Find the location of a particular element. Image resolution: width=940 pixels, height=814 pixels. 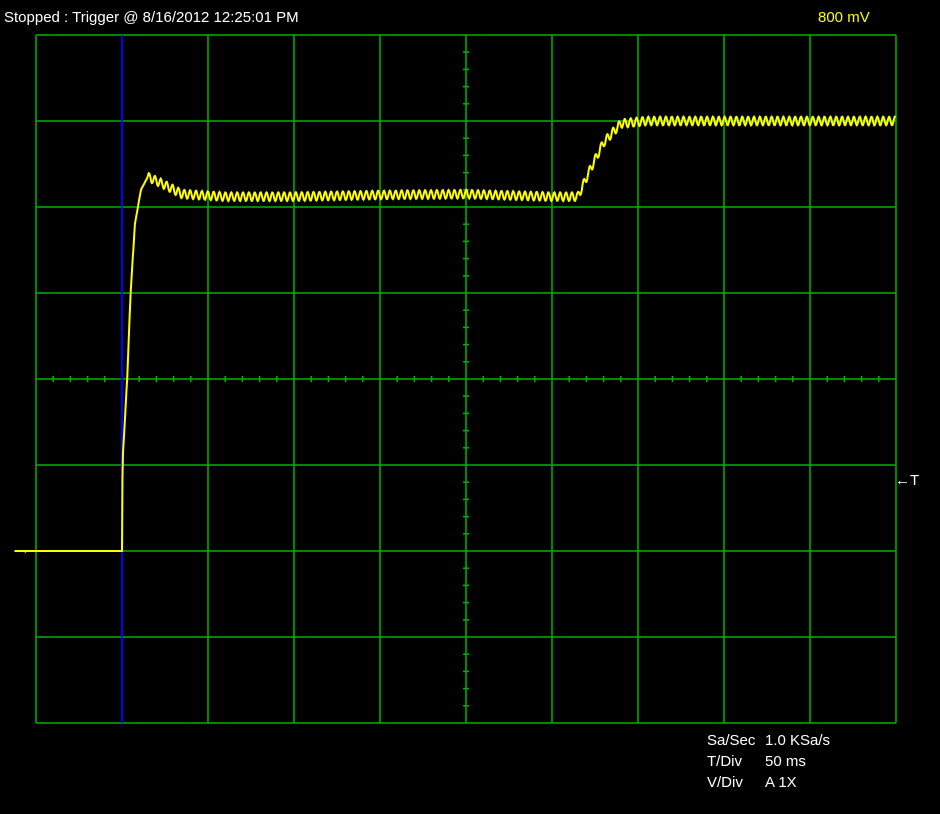

info-row-volt-div: V/Div A 1X is located at coordinates (768, 782).